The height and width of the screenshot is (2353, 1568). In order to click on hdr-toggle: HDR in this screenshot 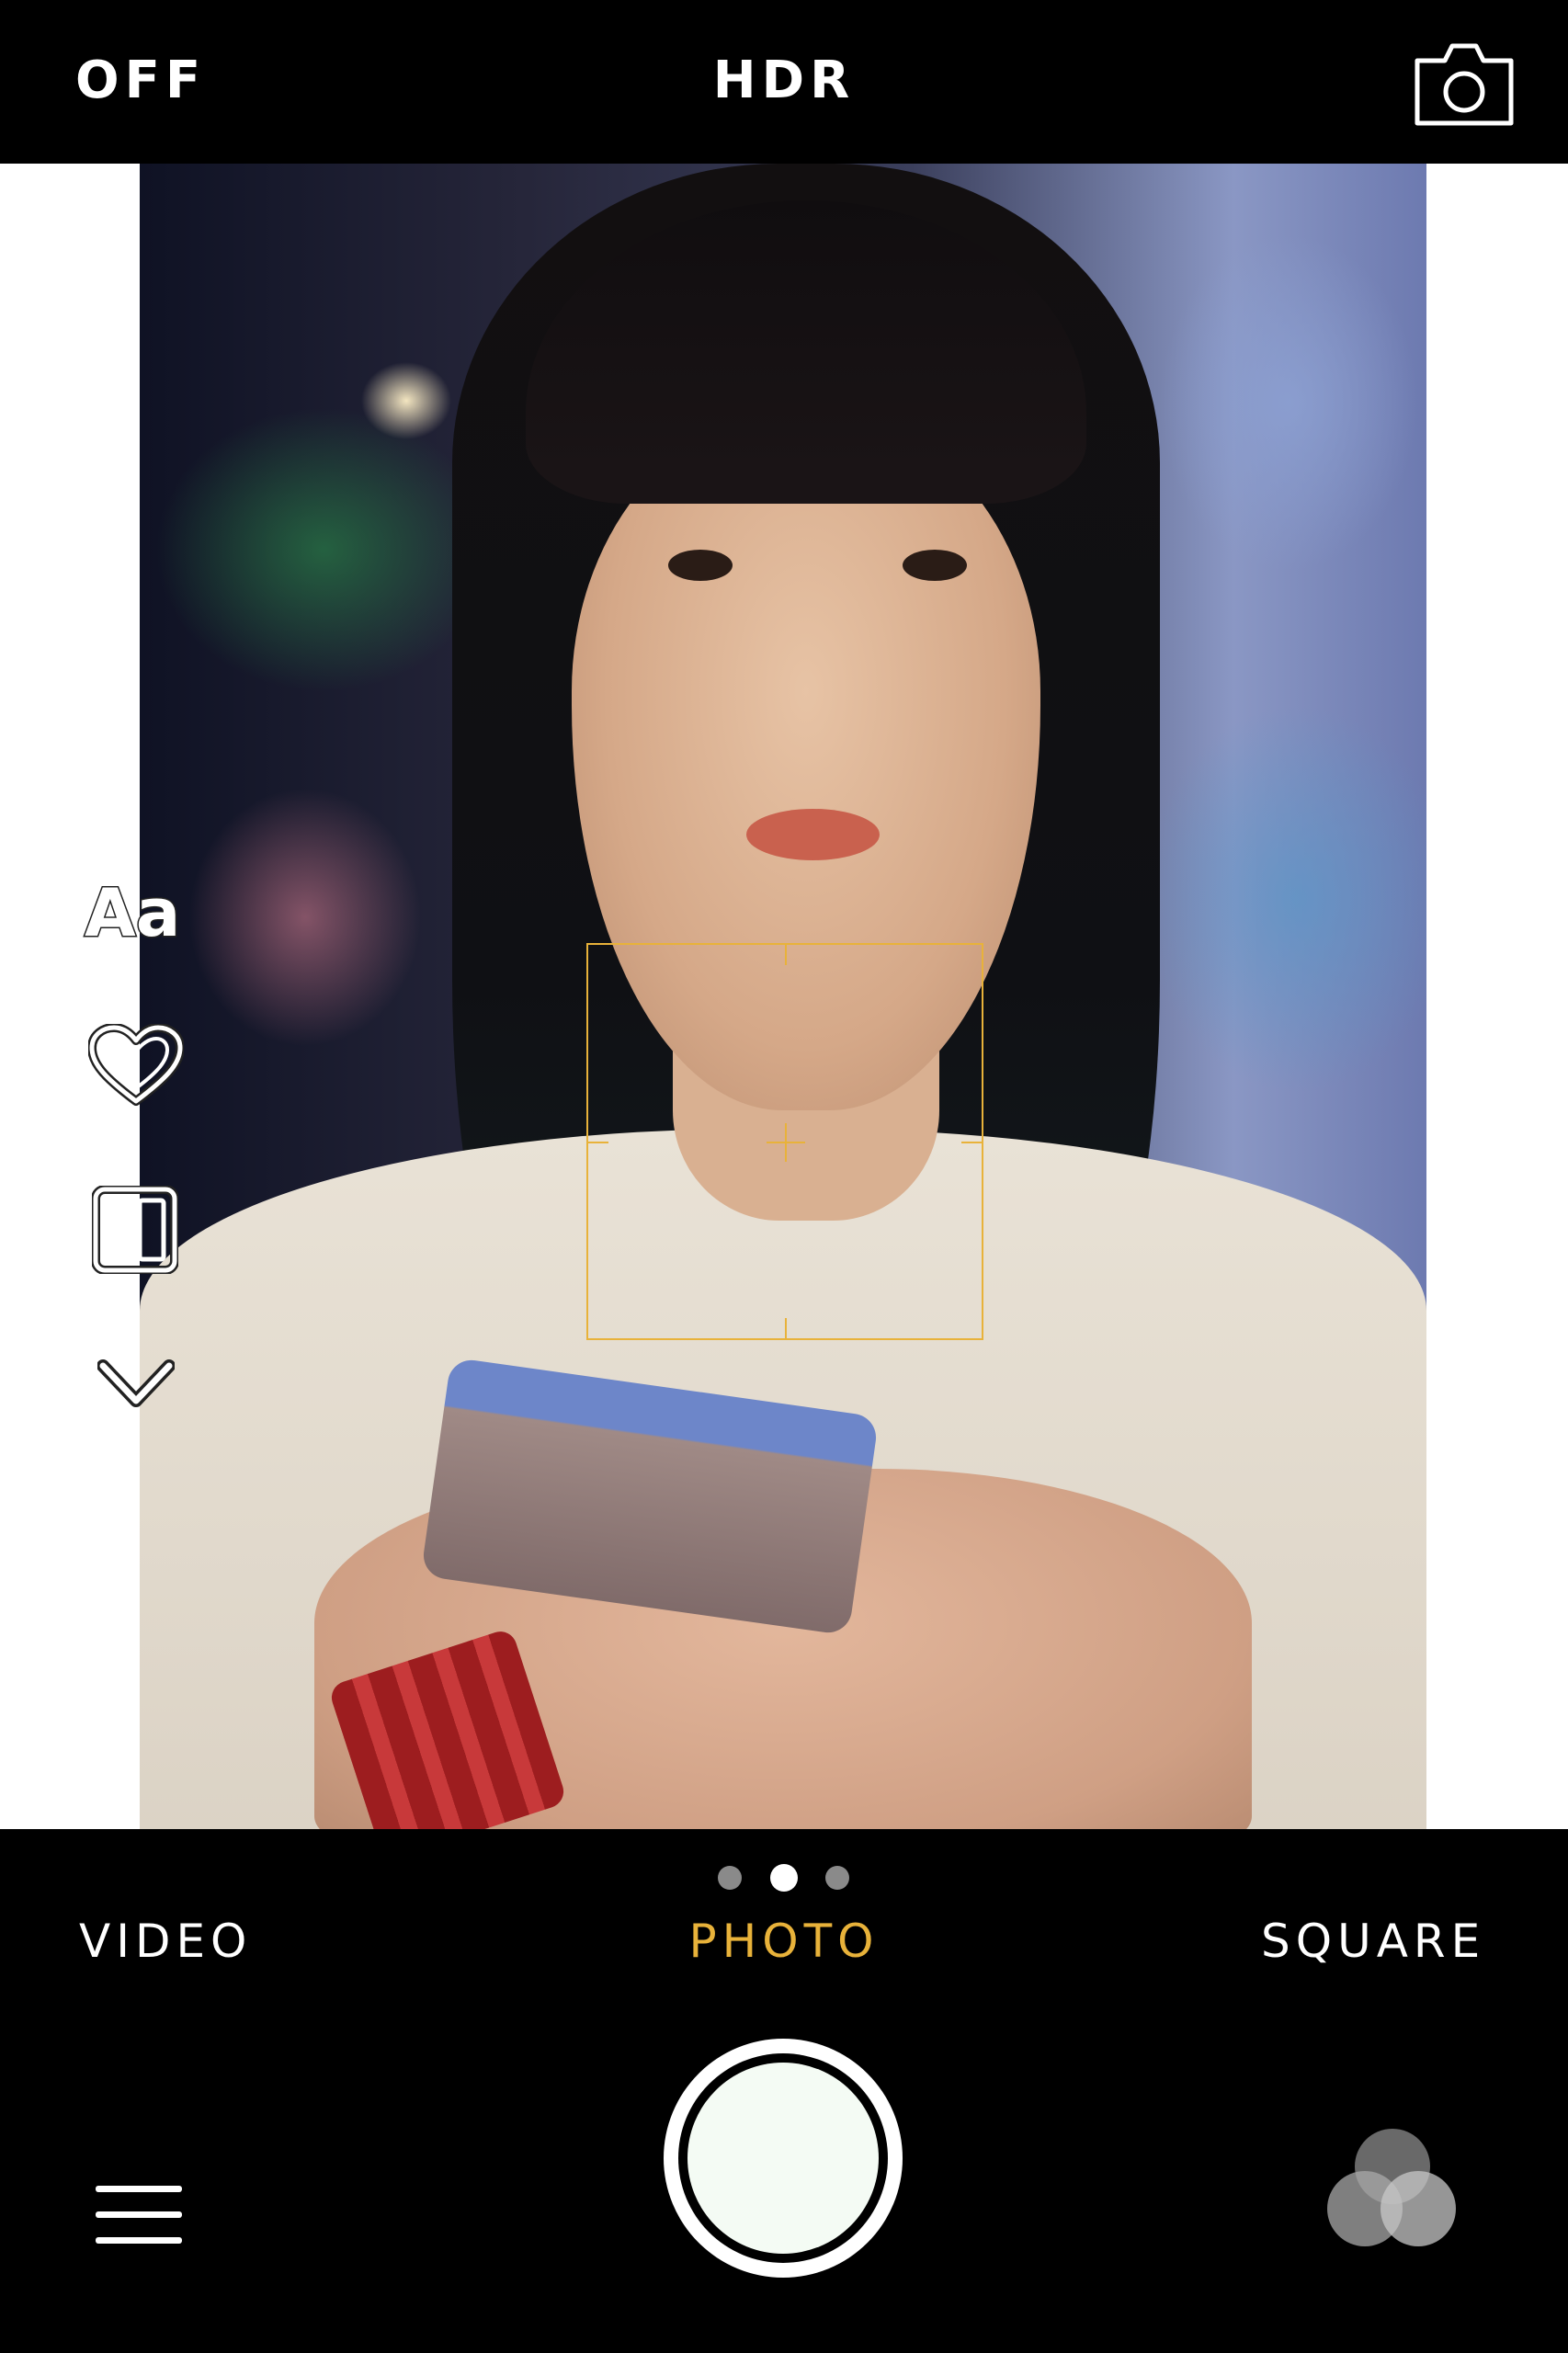, I will do `click(784, 80)`.